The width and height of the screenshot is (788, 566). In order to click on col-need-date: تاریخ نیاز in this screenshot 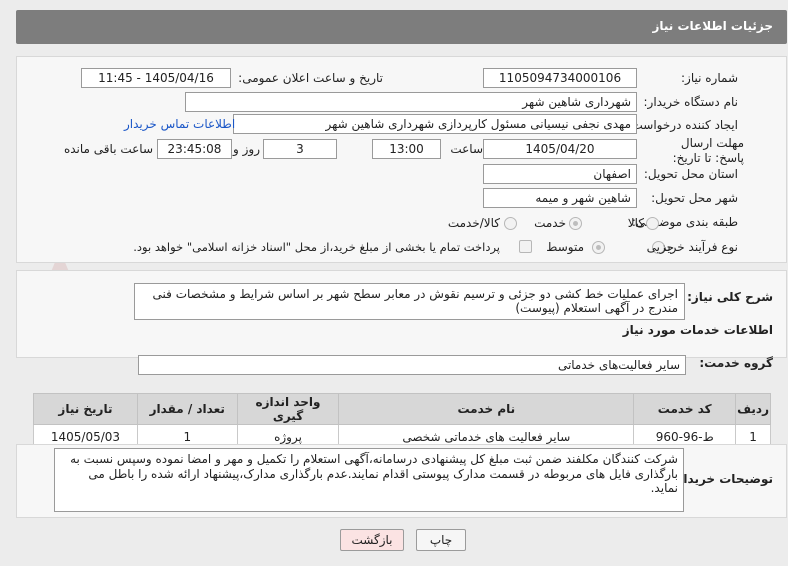, I will do `click(85, 409)`.